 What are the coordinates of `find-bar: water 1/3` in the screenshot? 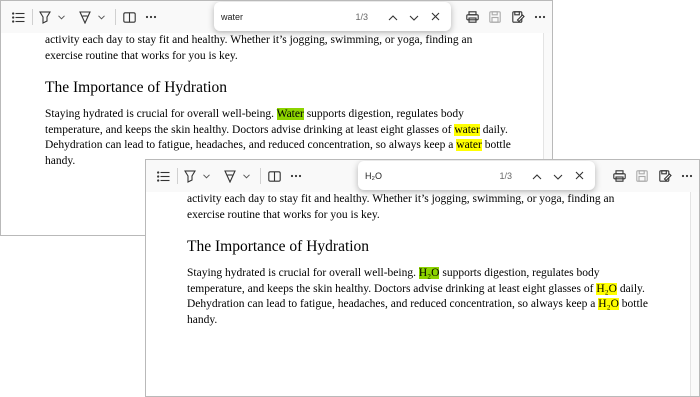 It's located at (332, 16).